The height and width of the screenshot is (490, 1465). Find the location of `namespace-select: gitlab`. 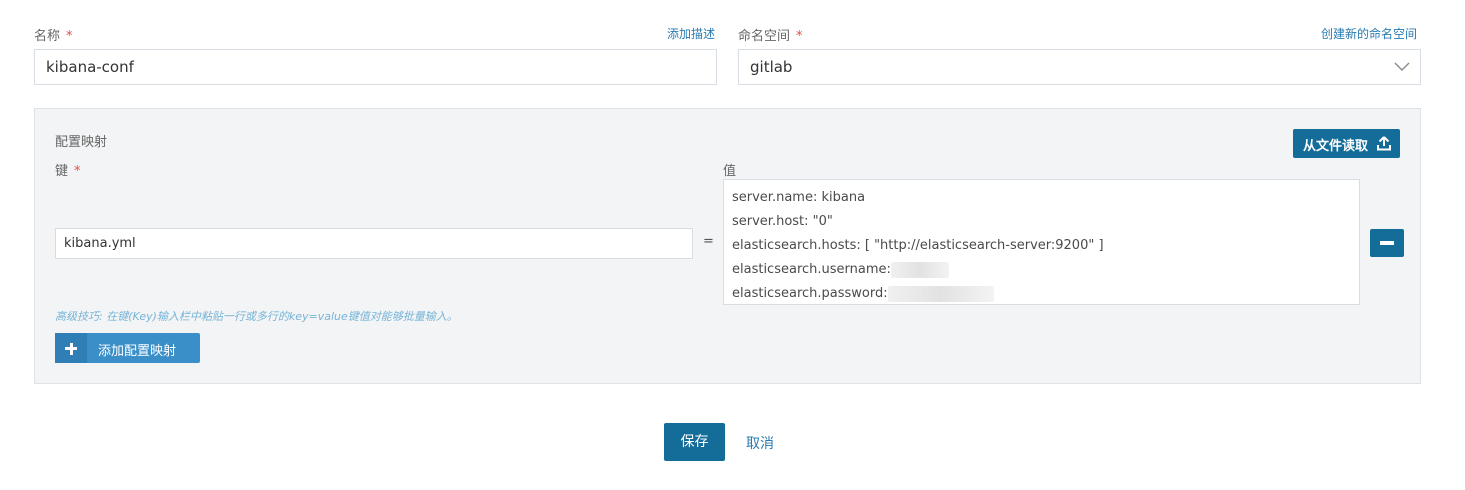

namespace-select: gitlab is located at coordinates (1079, 67).